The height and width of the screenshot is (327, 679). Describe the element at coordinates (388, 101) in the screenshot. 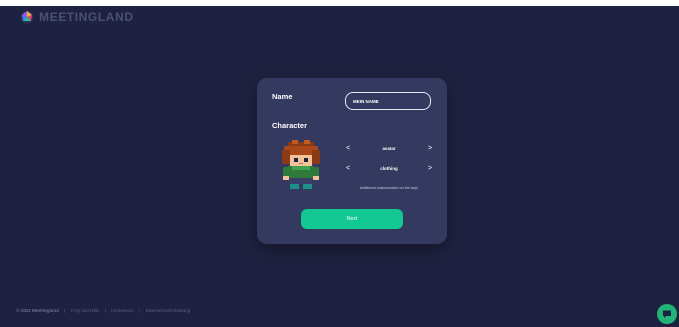

I see `name-input` at that location.